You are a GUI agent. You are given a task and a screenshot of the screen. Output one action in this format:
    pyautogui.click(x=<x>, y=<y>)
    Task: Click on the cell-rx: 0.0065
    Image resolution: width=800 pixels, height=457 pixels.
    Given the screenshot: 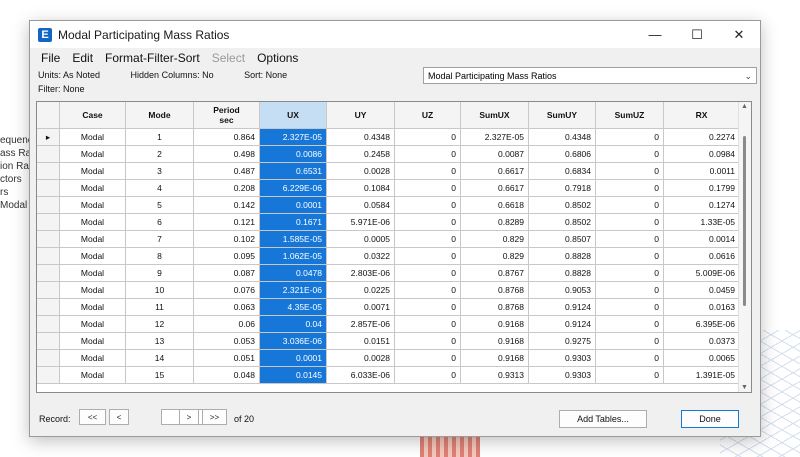 What is the action you would take?
    pyautogui.click(x=701, y=358)
    